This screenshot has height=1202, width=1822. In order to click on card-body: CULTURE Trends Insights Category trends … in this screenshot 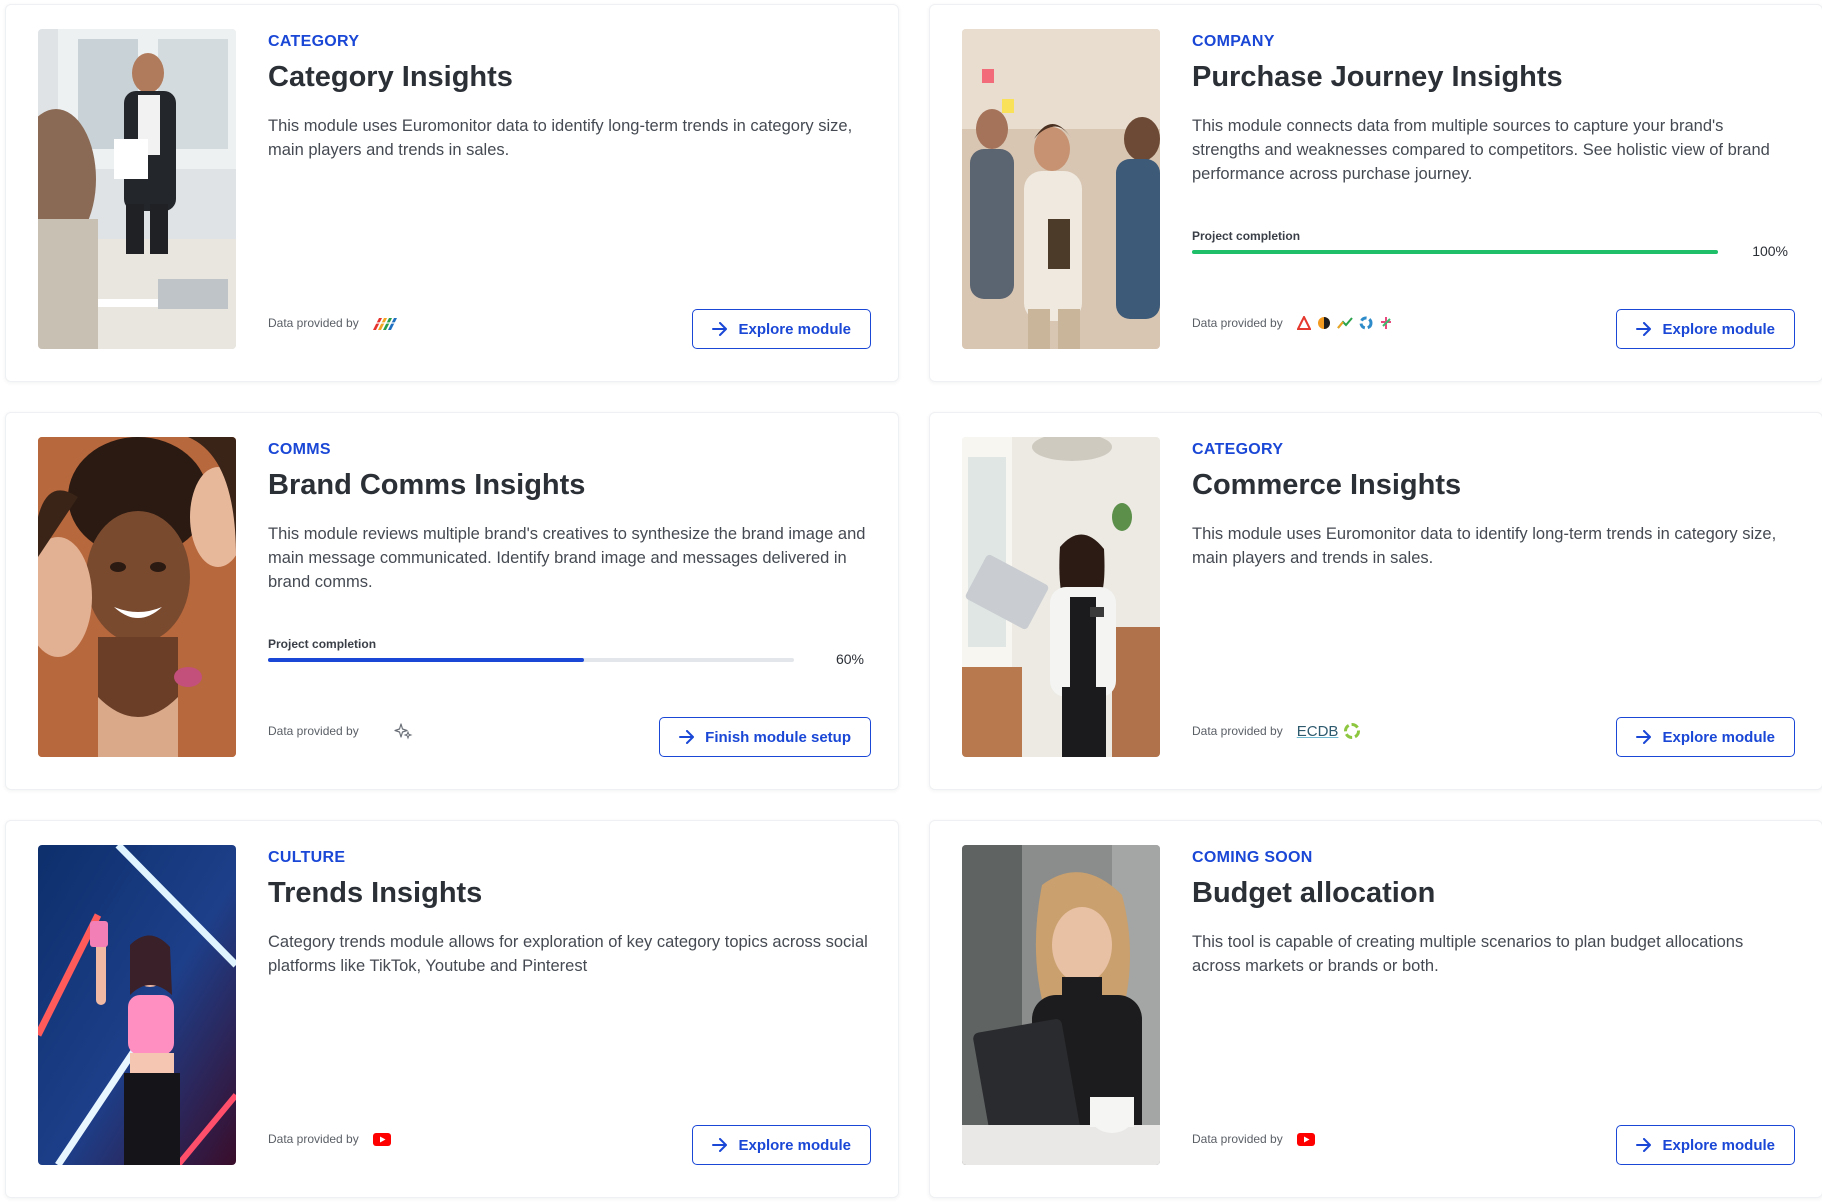, I will do `click(568, 1010)`.